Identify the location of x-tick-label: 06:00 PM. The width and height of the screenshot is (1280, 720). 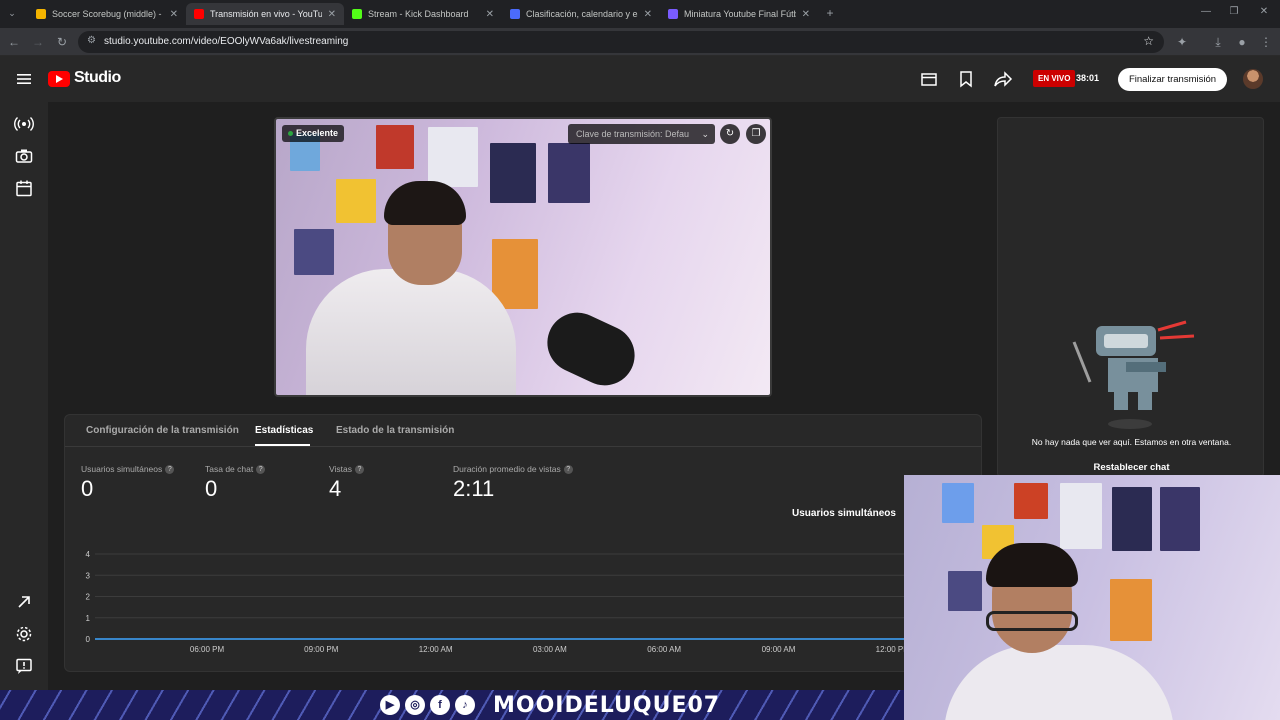
(207, 649).